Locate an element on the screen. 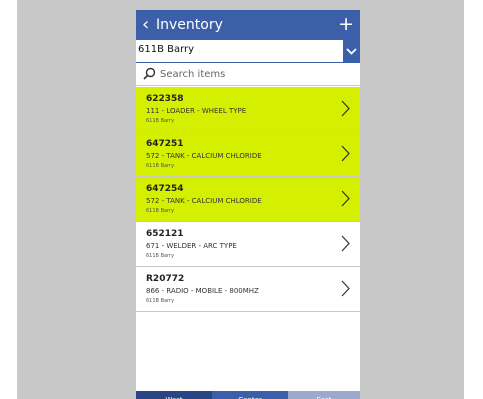 The height and width of the screenshot is (399, 483). item-id: 647251 is located at coordinates (165, 144).